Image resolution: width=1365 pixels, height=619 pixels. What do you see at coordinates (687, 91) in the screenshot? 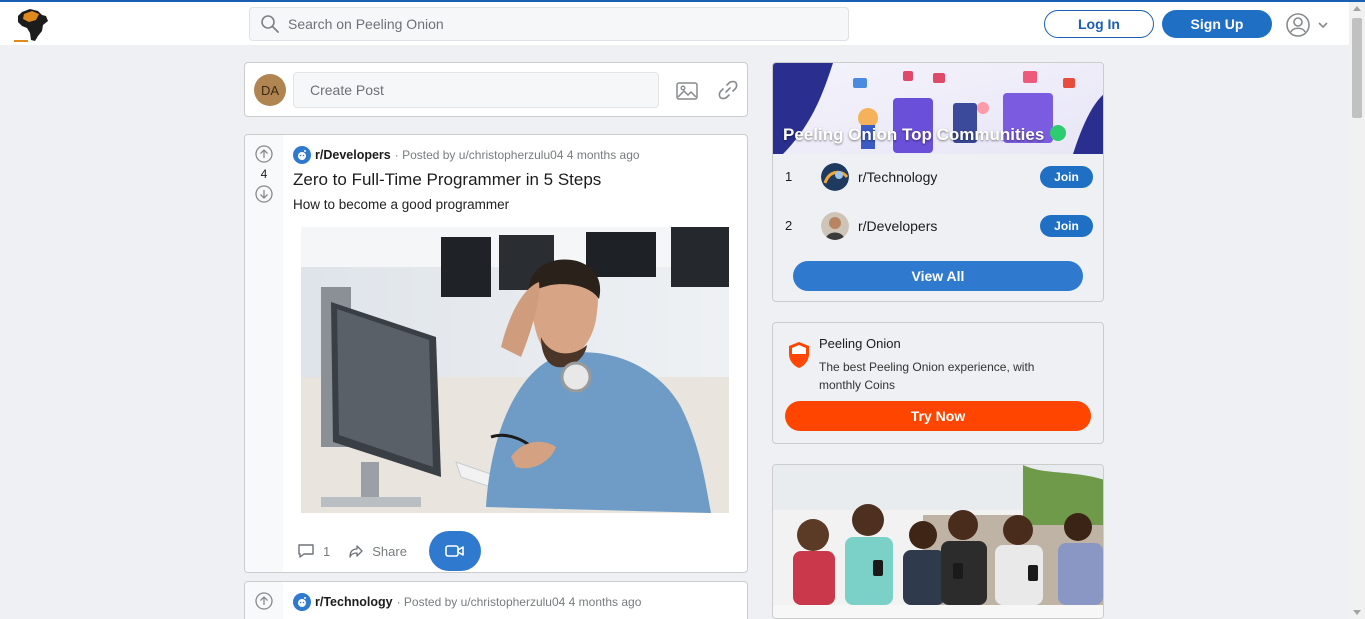
I see `image-upload-icon` at bounding box center [687, 91].